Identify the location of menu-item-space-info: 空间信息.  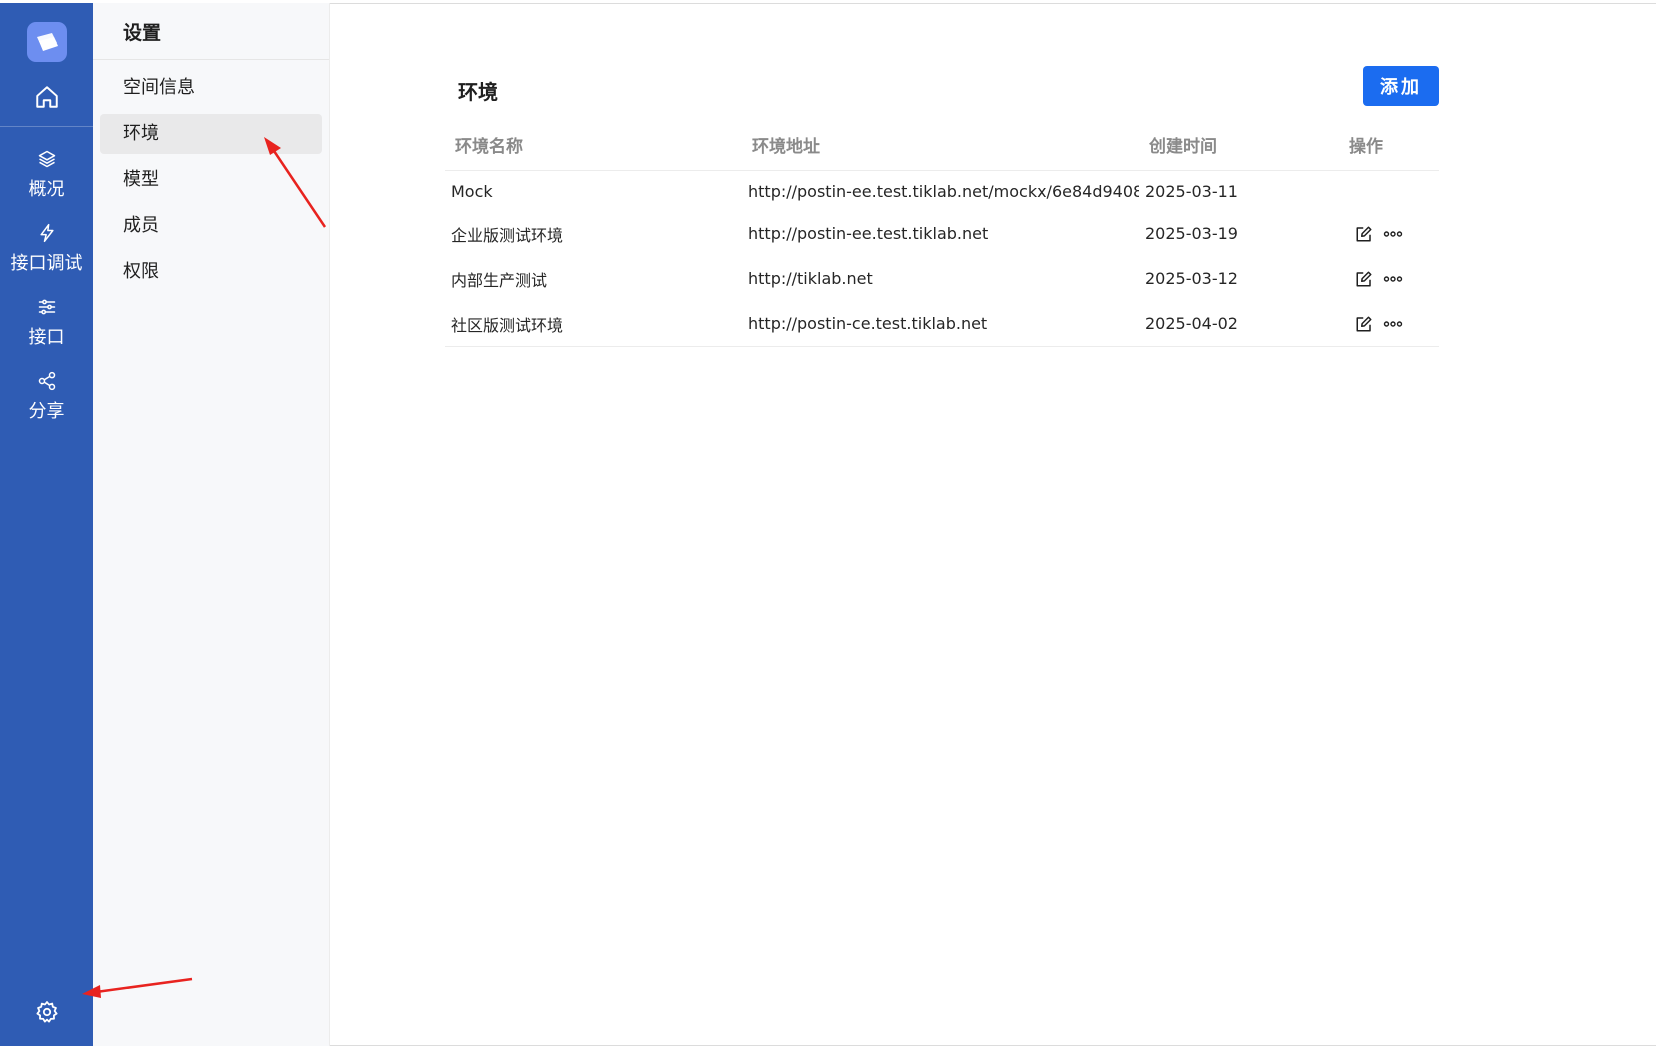
(211, 88).